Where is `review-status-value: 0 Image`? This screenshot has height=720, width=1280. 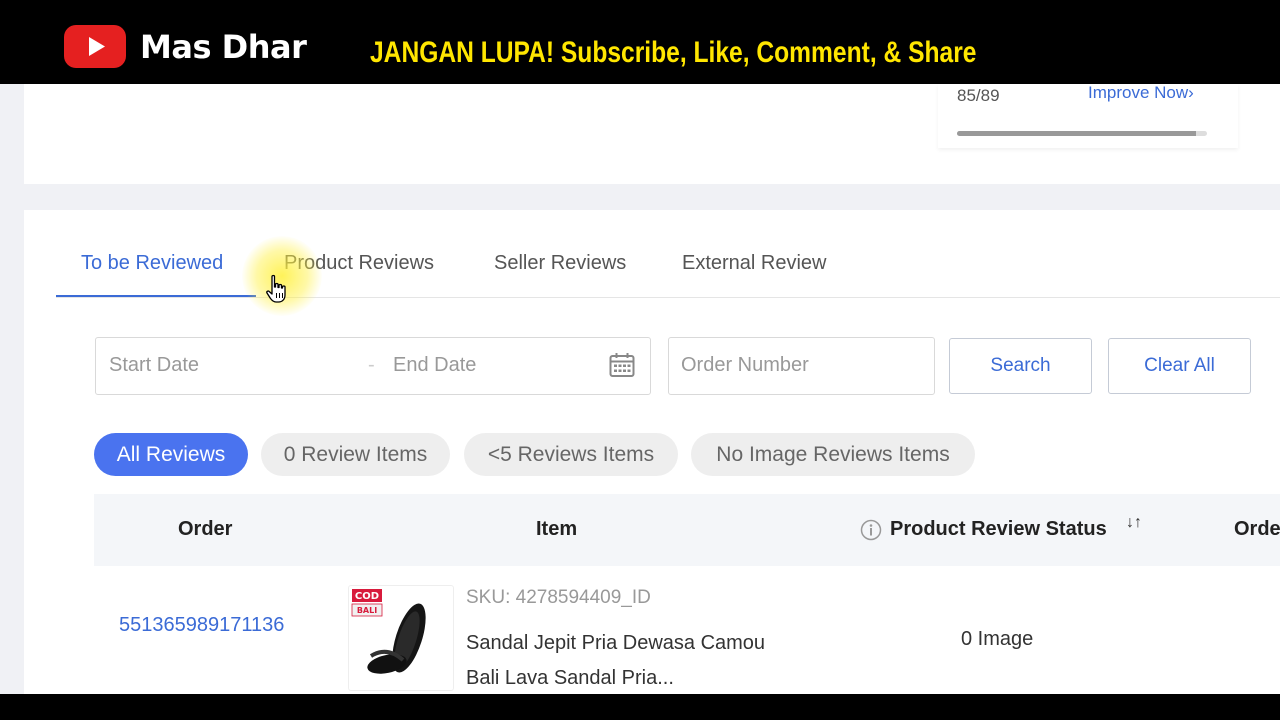
review-status-value: 0 Image is located at coordinates (997, 639).